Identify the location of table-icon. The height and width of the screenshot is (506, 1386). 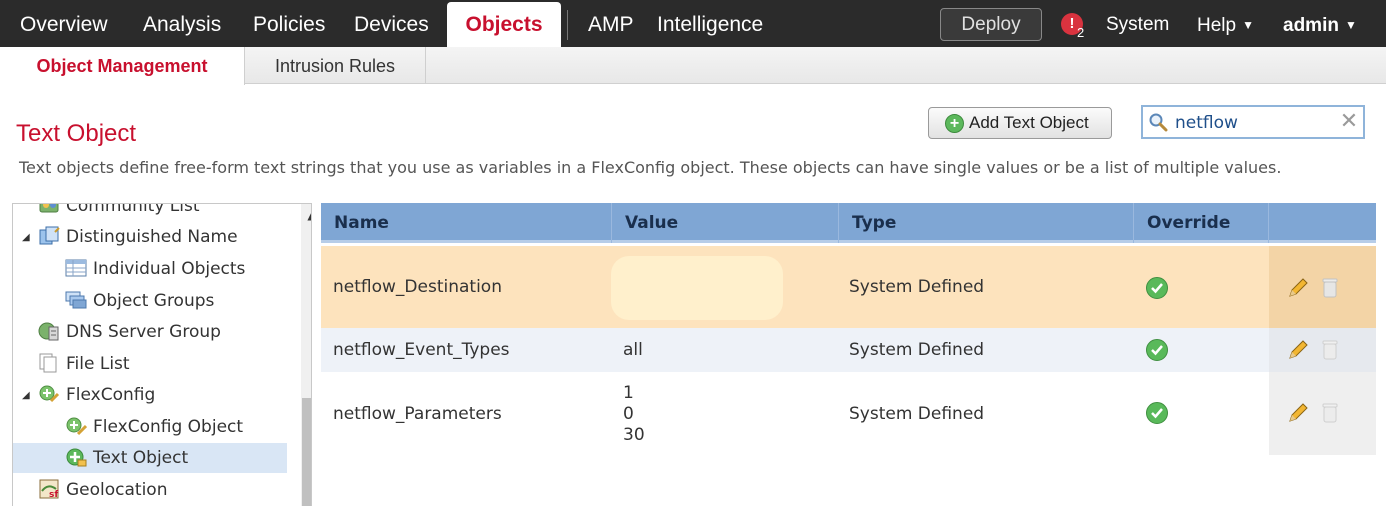
(76, 268).